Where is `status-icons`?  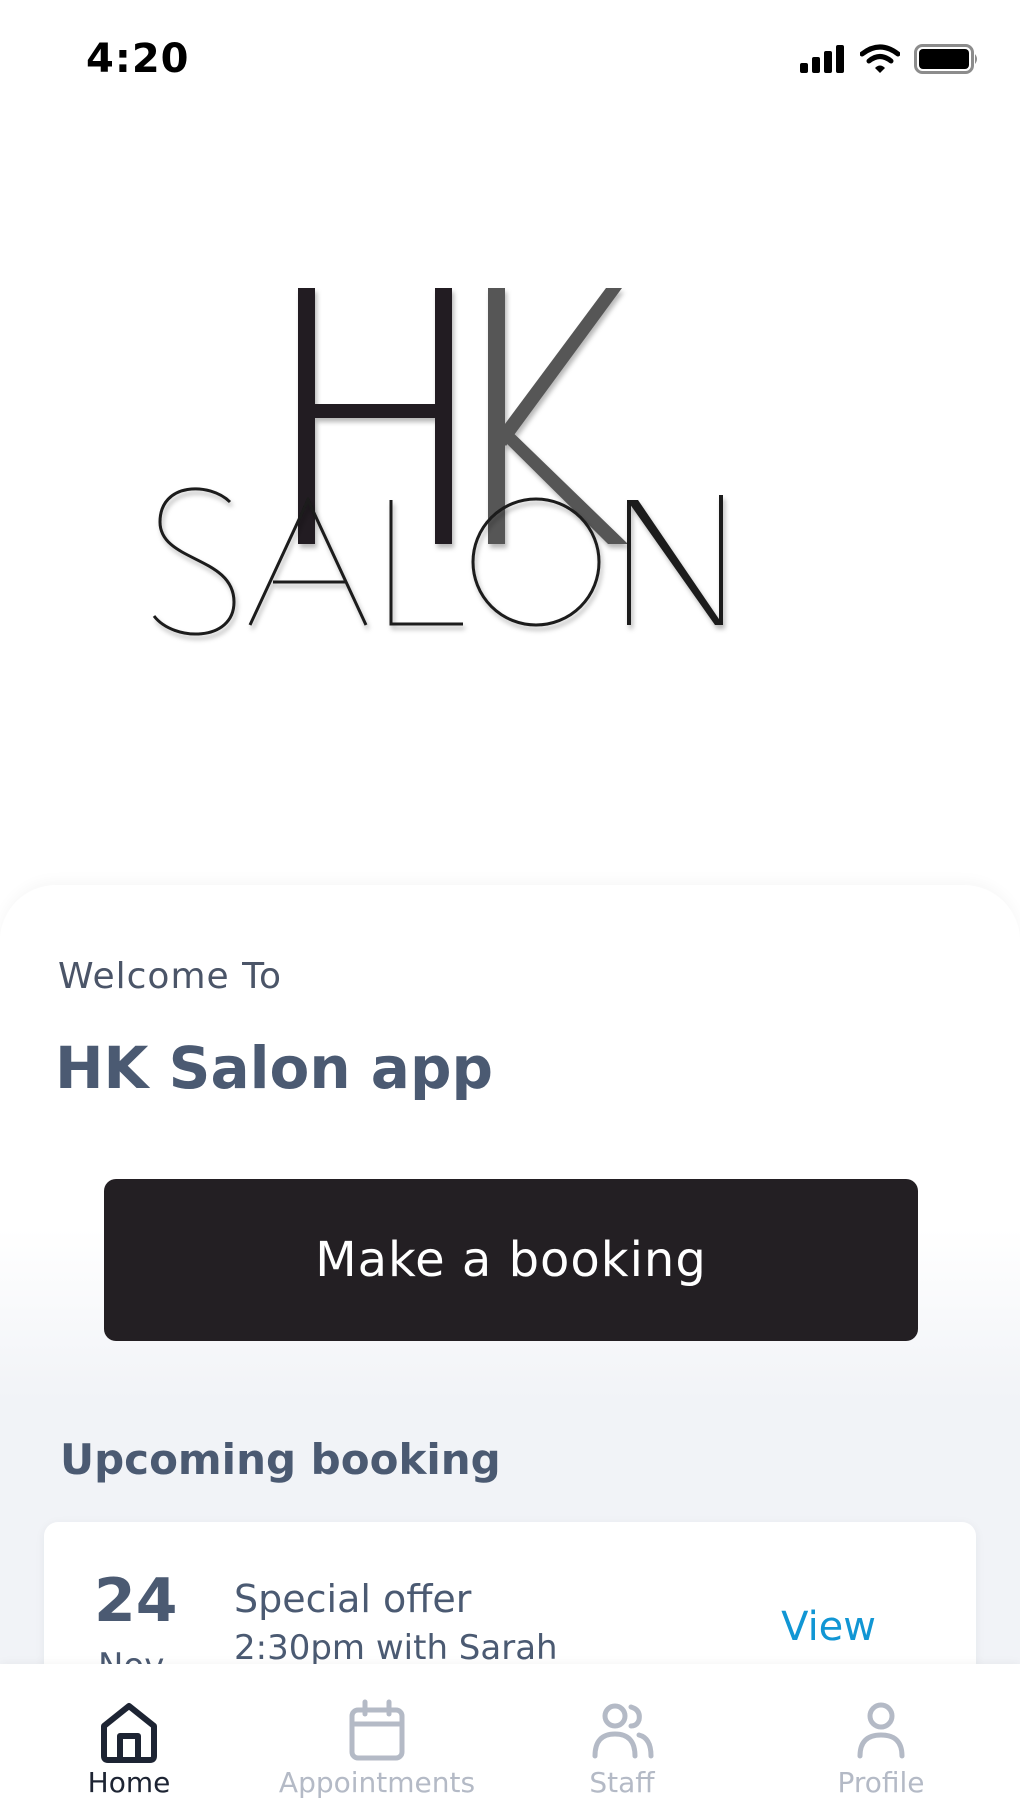
status-icons is located at coordinates (890, 59).